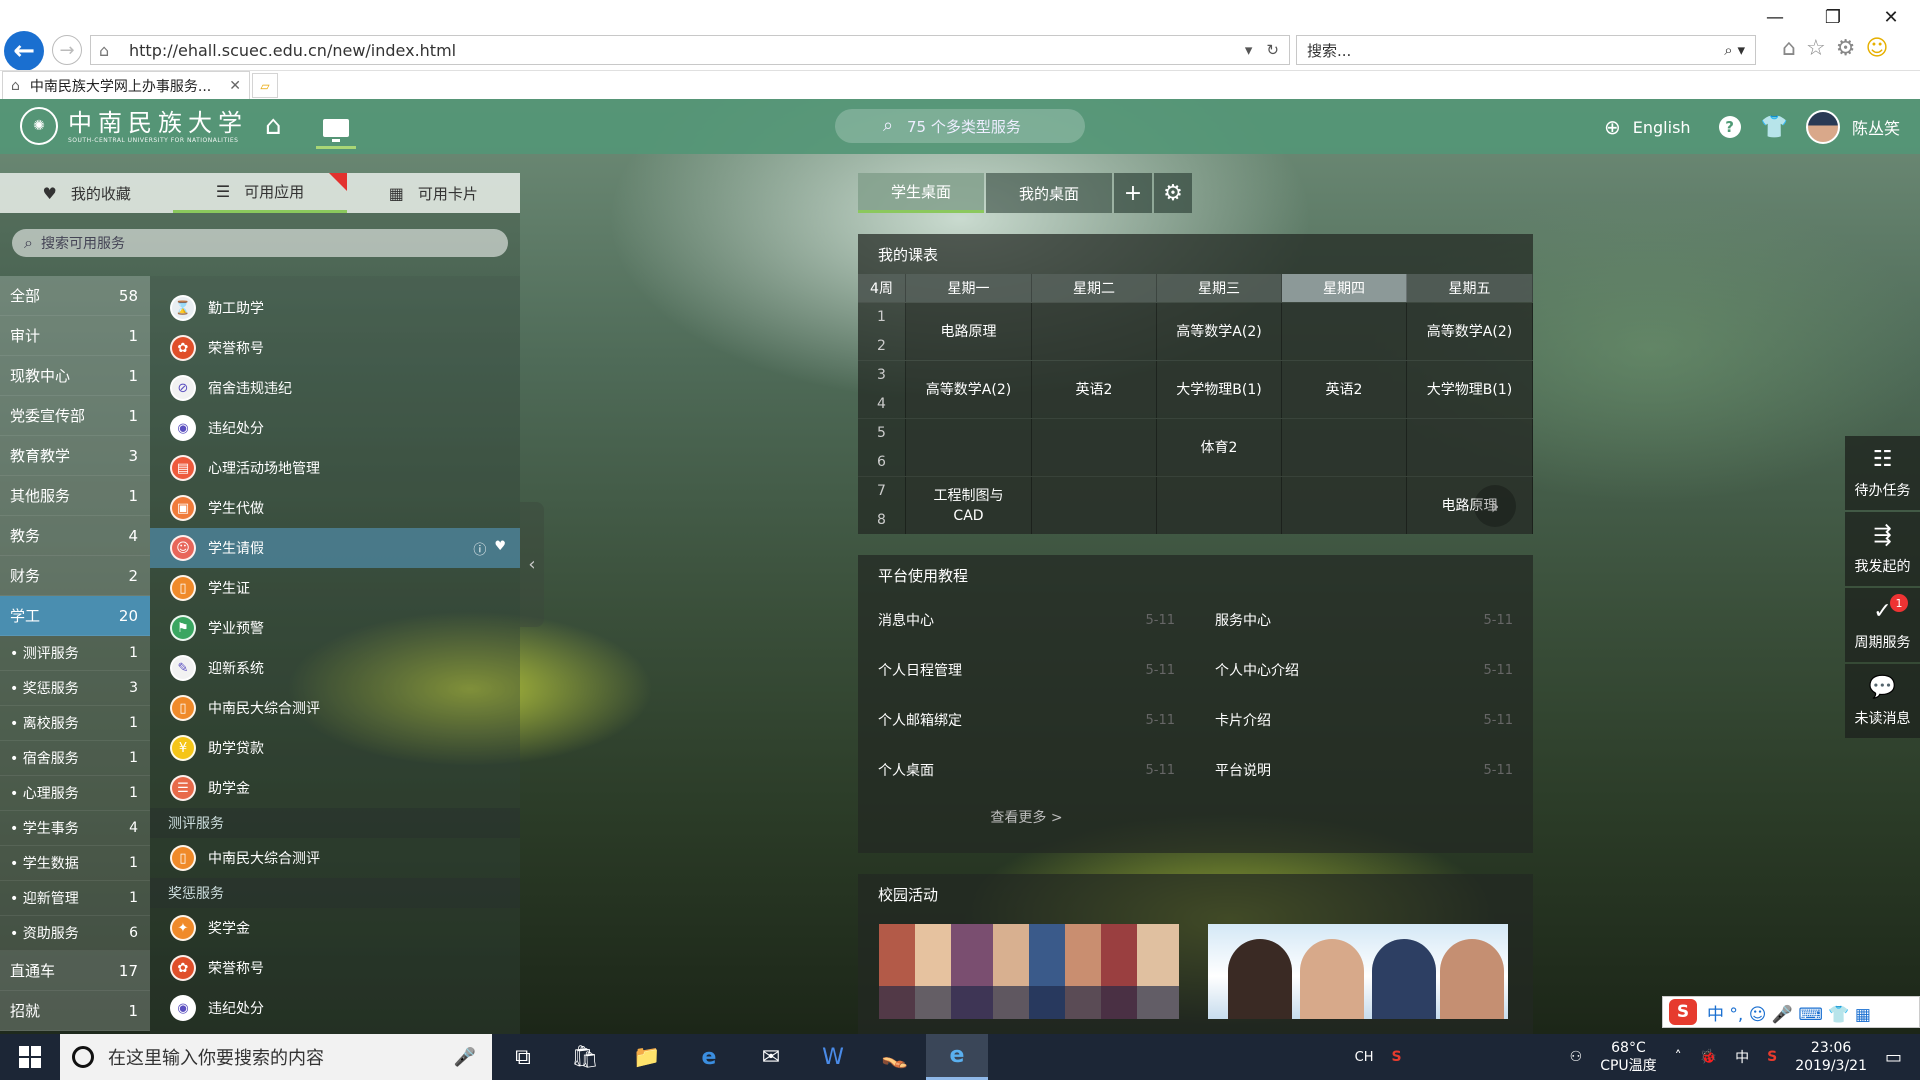 This screenshot has width=1920, height=1080. What do you see at coordinates (1891, 17) in the screenshot?
I see `close-window-button: ✕` at bounding box center [1891, 17].